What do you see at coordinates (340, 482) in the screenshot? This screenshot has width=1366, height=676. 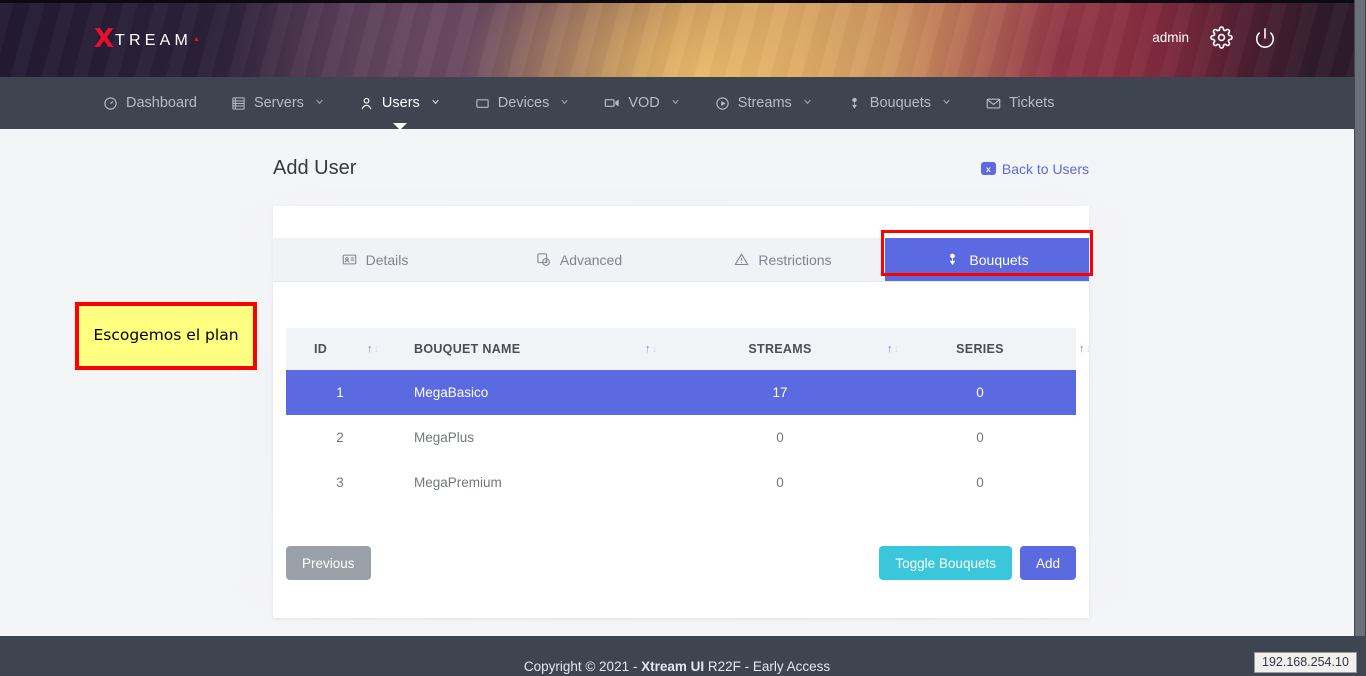 I see `cell-id: 3` at bounding box center [340, 482].